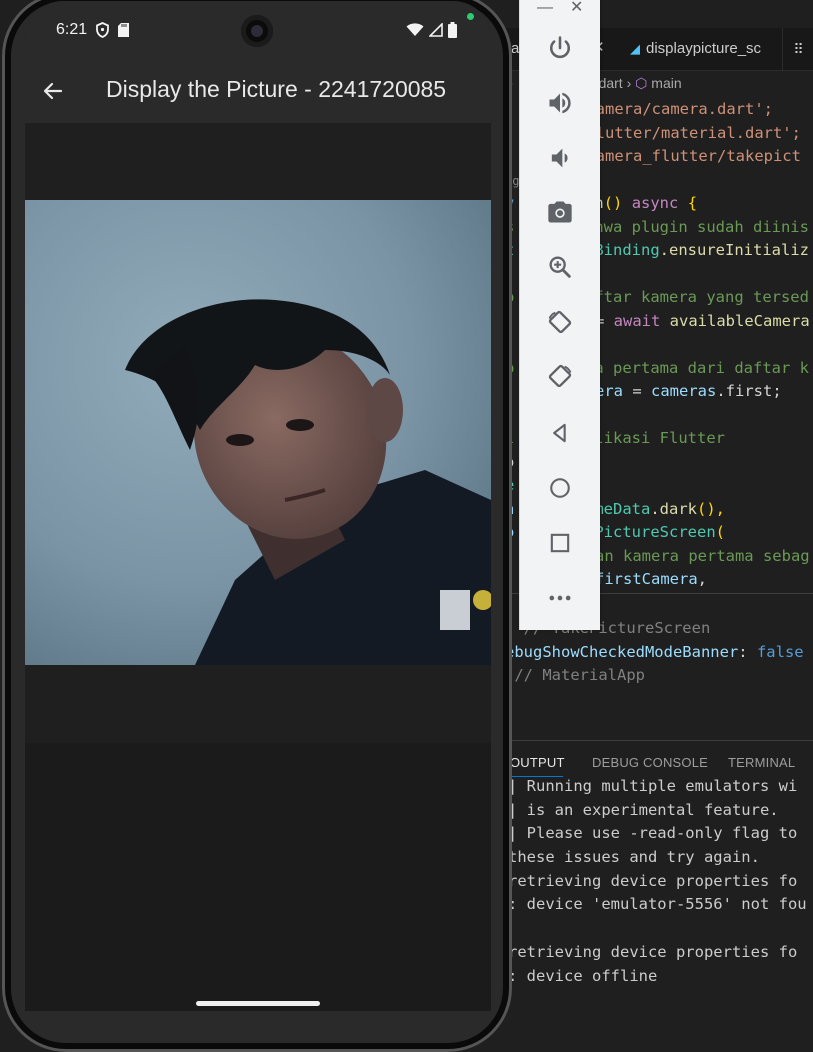 The image size is (813, 1052). I want to click on status-right-icons, so click(431, 30).